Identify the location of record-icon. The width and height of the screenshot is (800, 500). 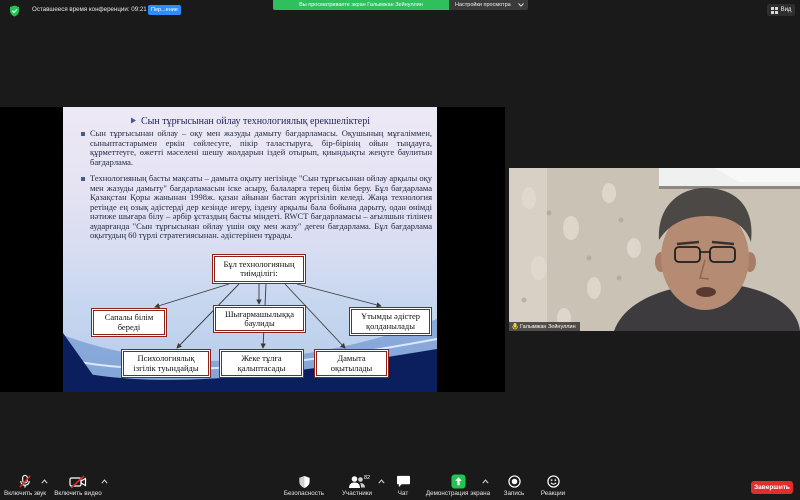
(514, 481).